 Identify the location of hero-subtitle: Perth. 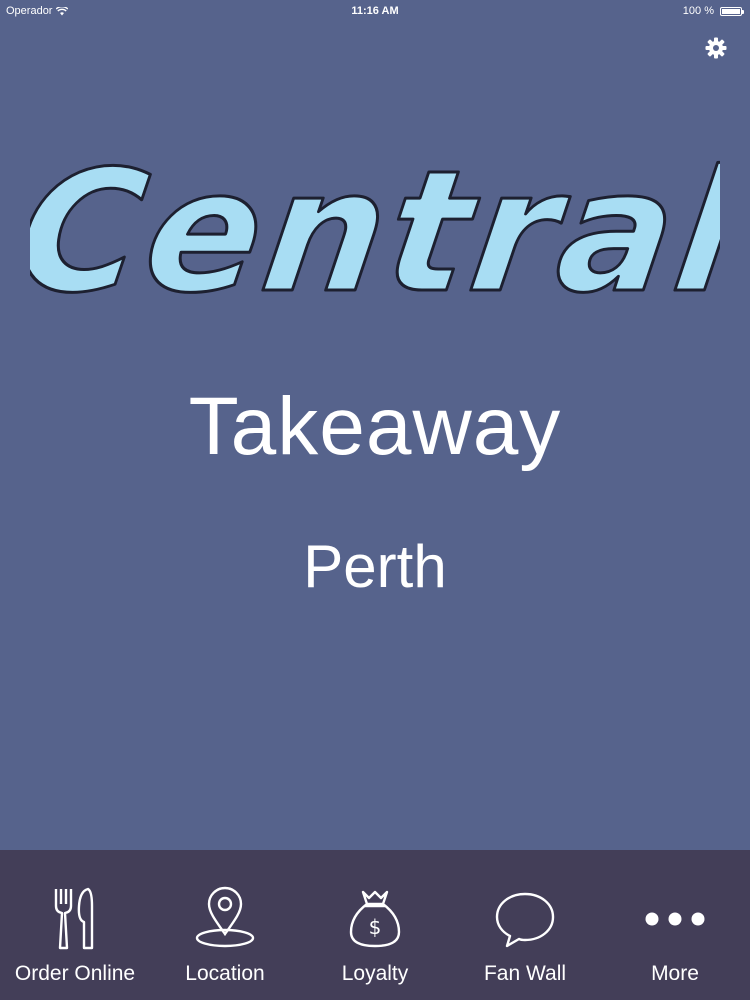
(375, 566).